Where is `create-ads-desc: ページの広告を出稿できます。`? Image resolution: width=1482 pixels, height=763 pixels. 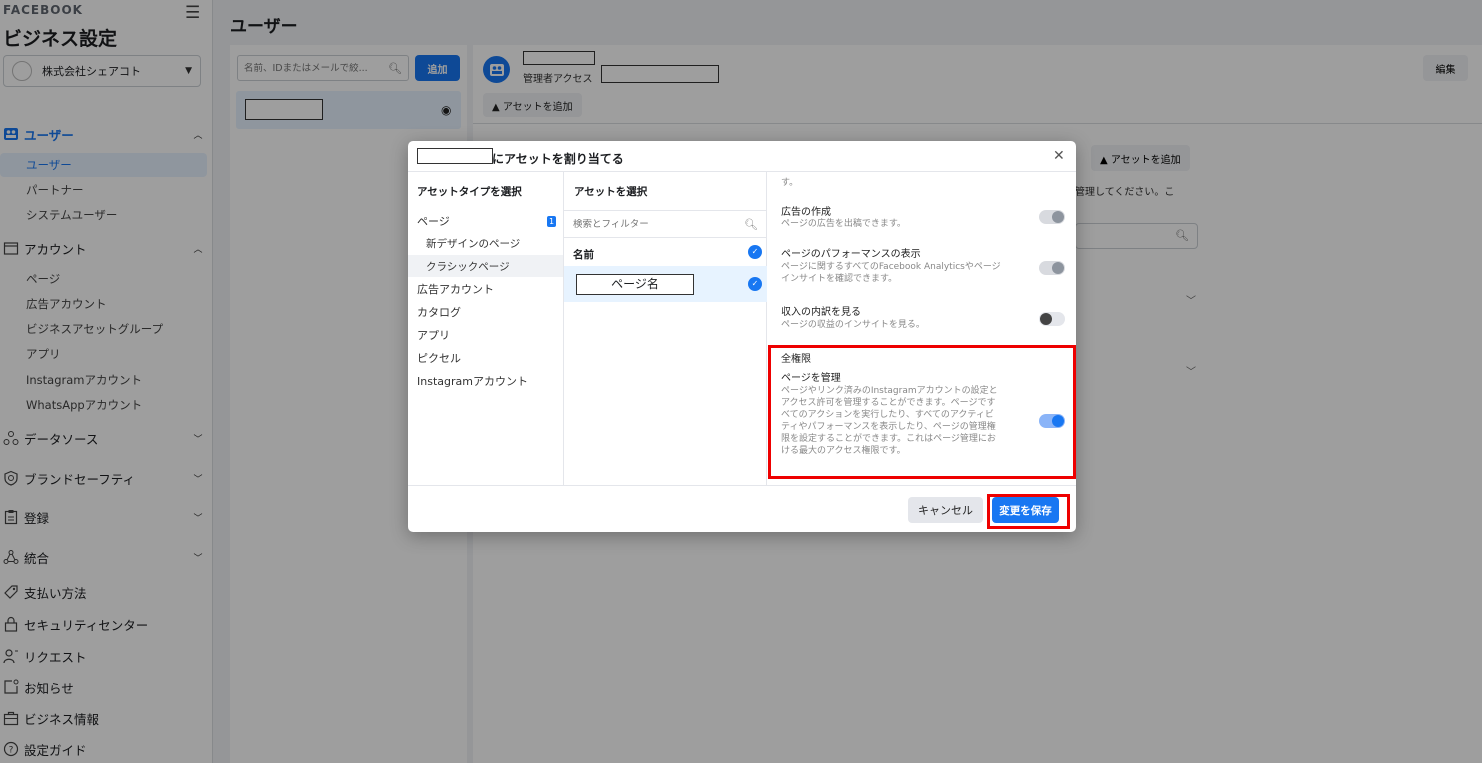 create-ads-desc: ページの広告を出稿できます。 is located at coordinates (843, 224).